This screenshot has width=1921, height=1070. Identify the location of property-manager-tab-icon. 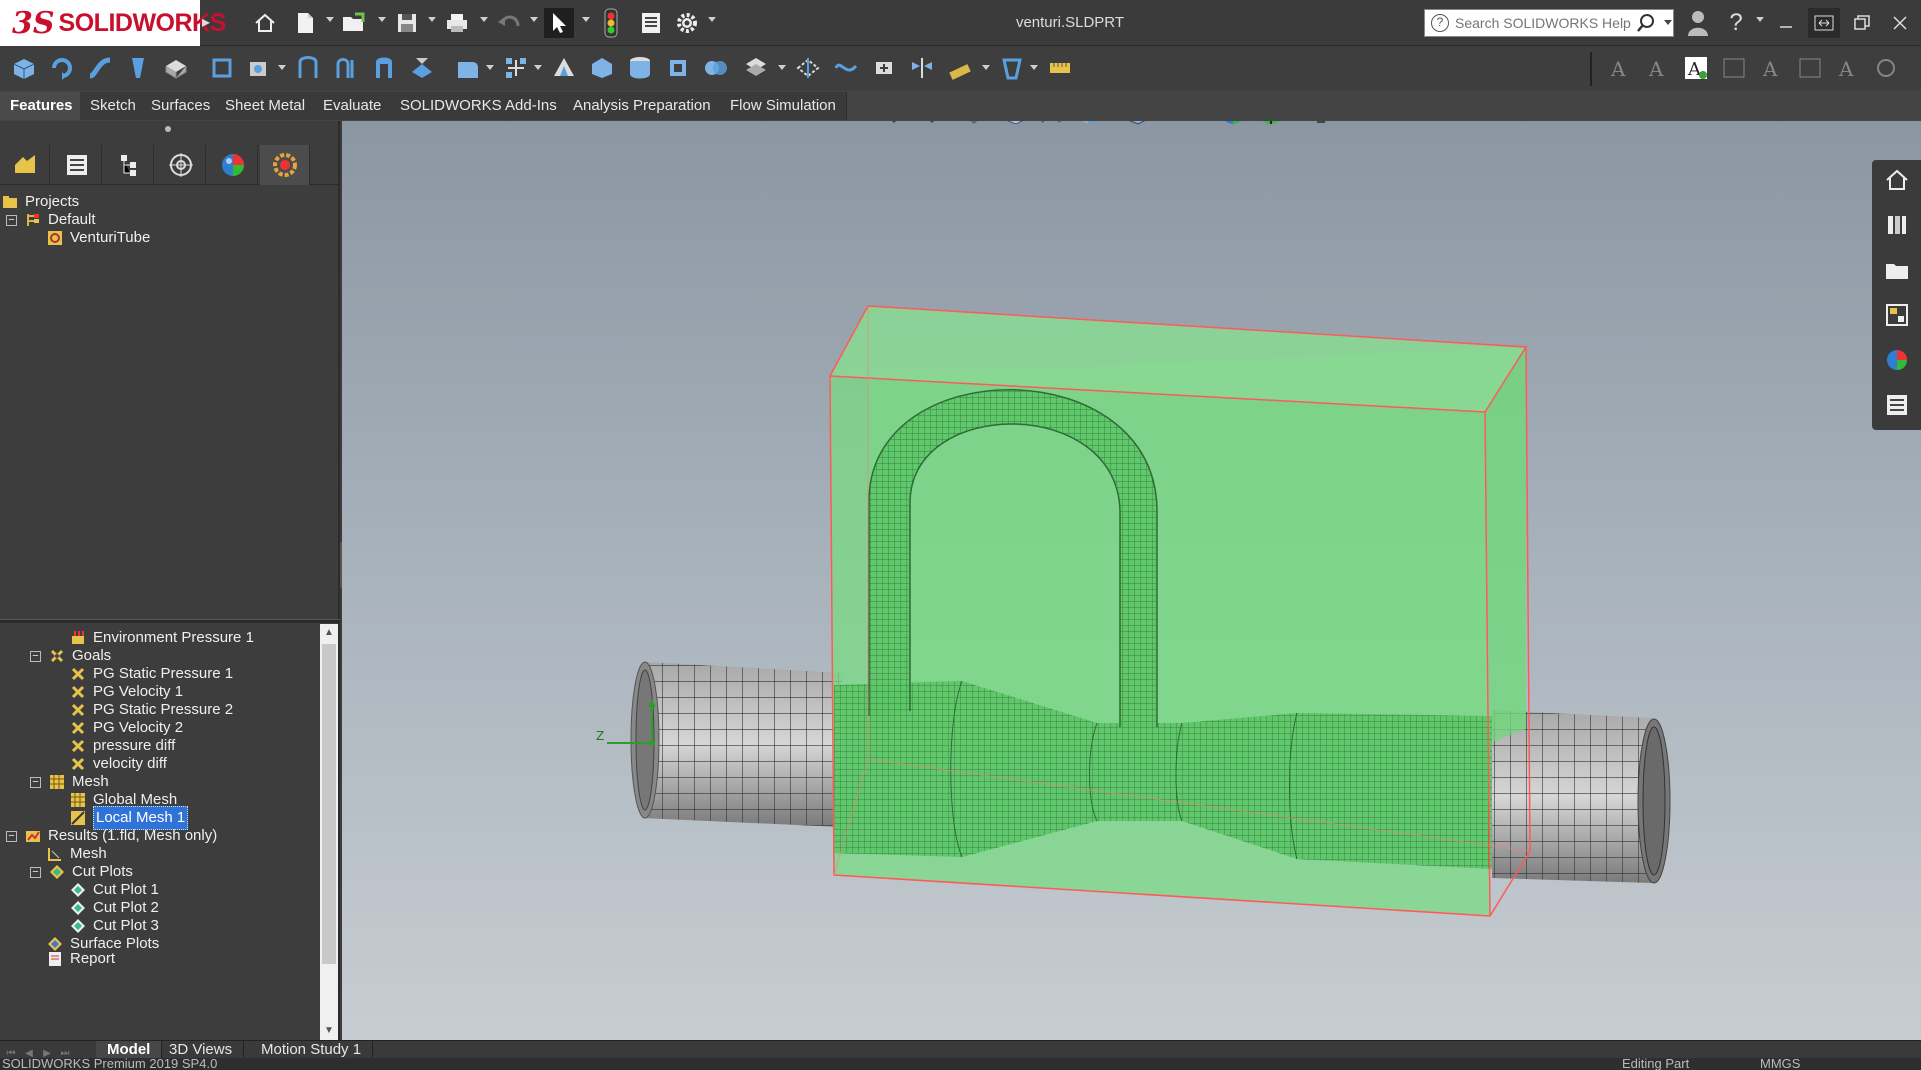
(77, 165).